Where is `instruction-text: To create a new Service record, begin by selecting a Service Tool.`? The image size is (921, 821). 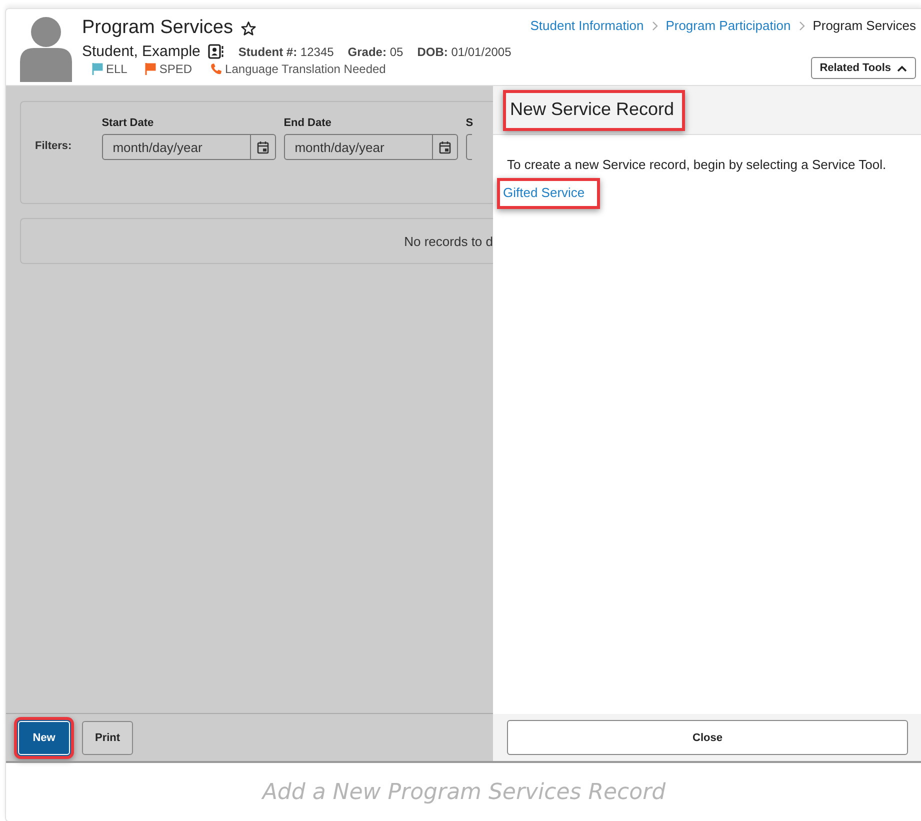
instruction-text: To create a new Service record, begin by selecting a Service Tool. is located at coordinates (696, 164).